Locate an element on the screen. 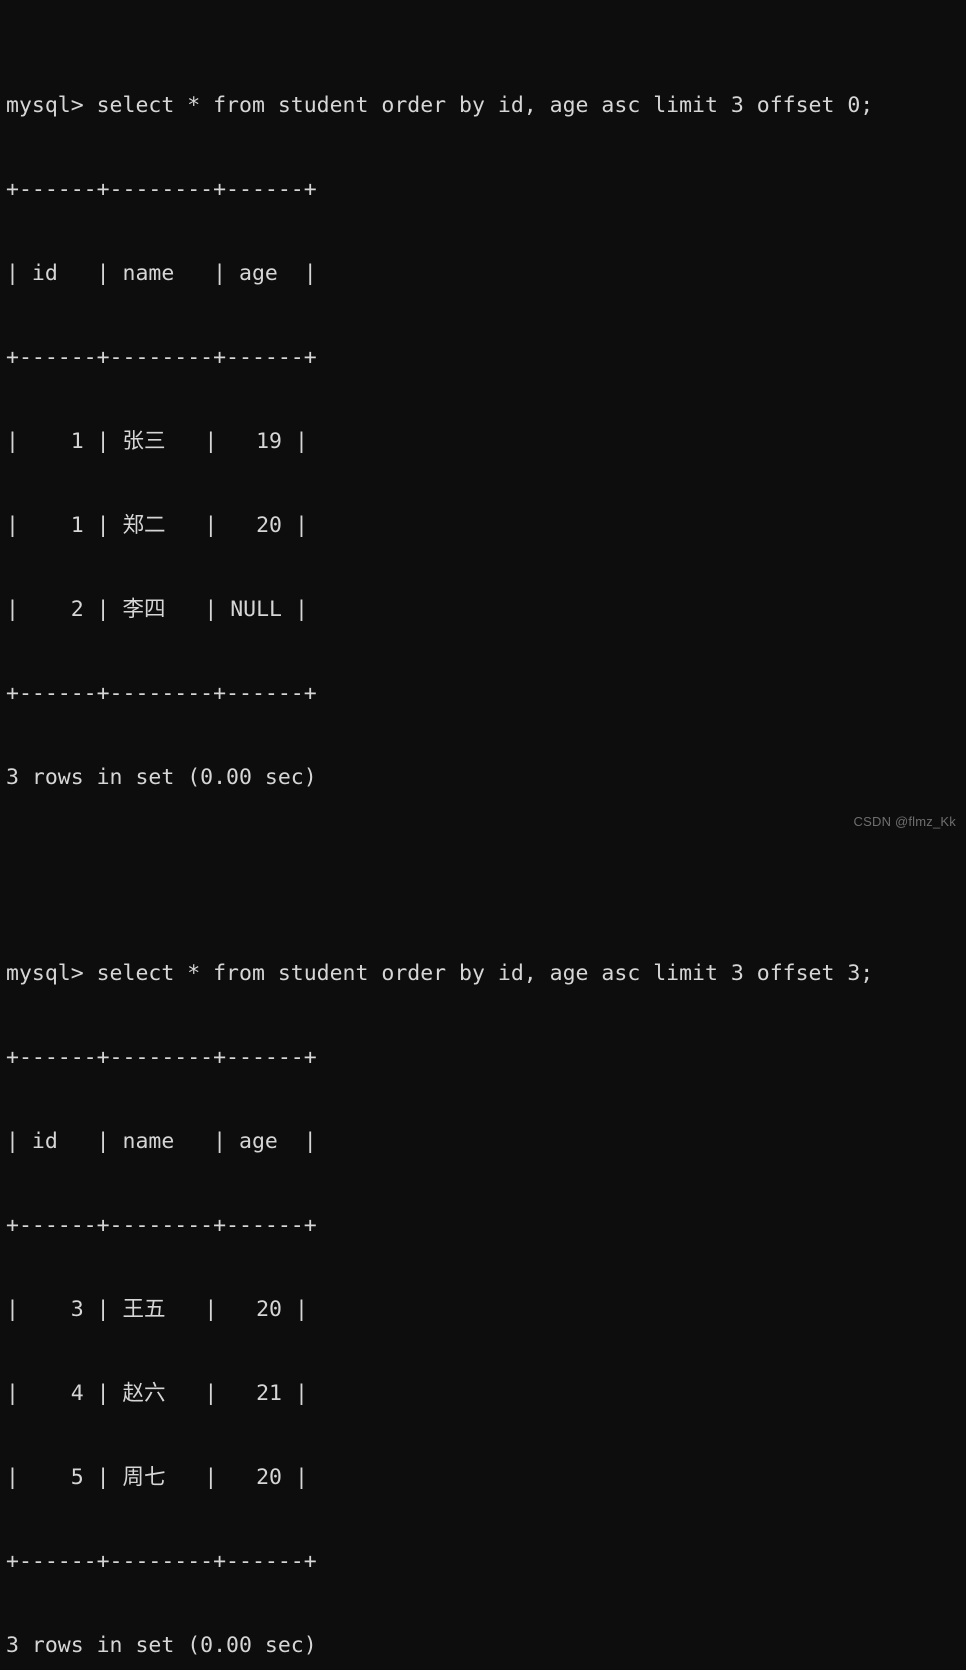  table-row: | 5 | 周七 | 20 | is located at coordinates (157, 1477).